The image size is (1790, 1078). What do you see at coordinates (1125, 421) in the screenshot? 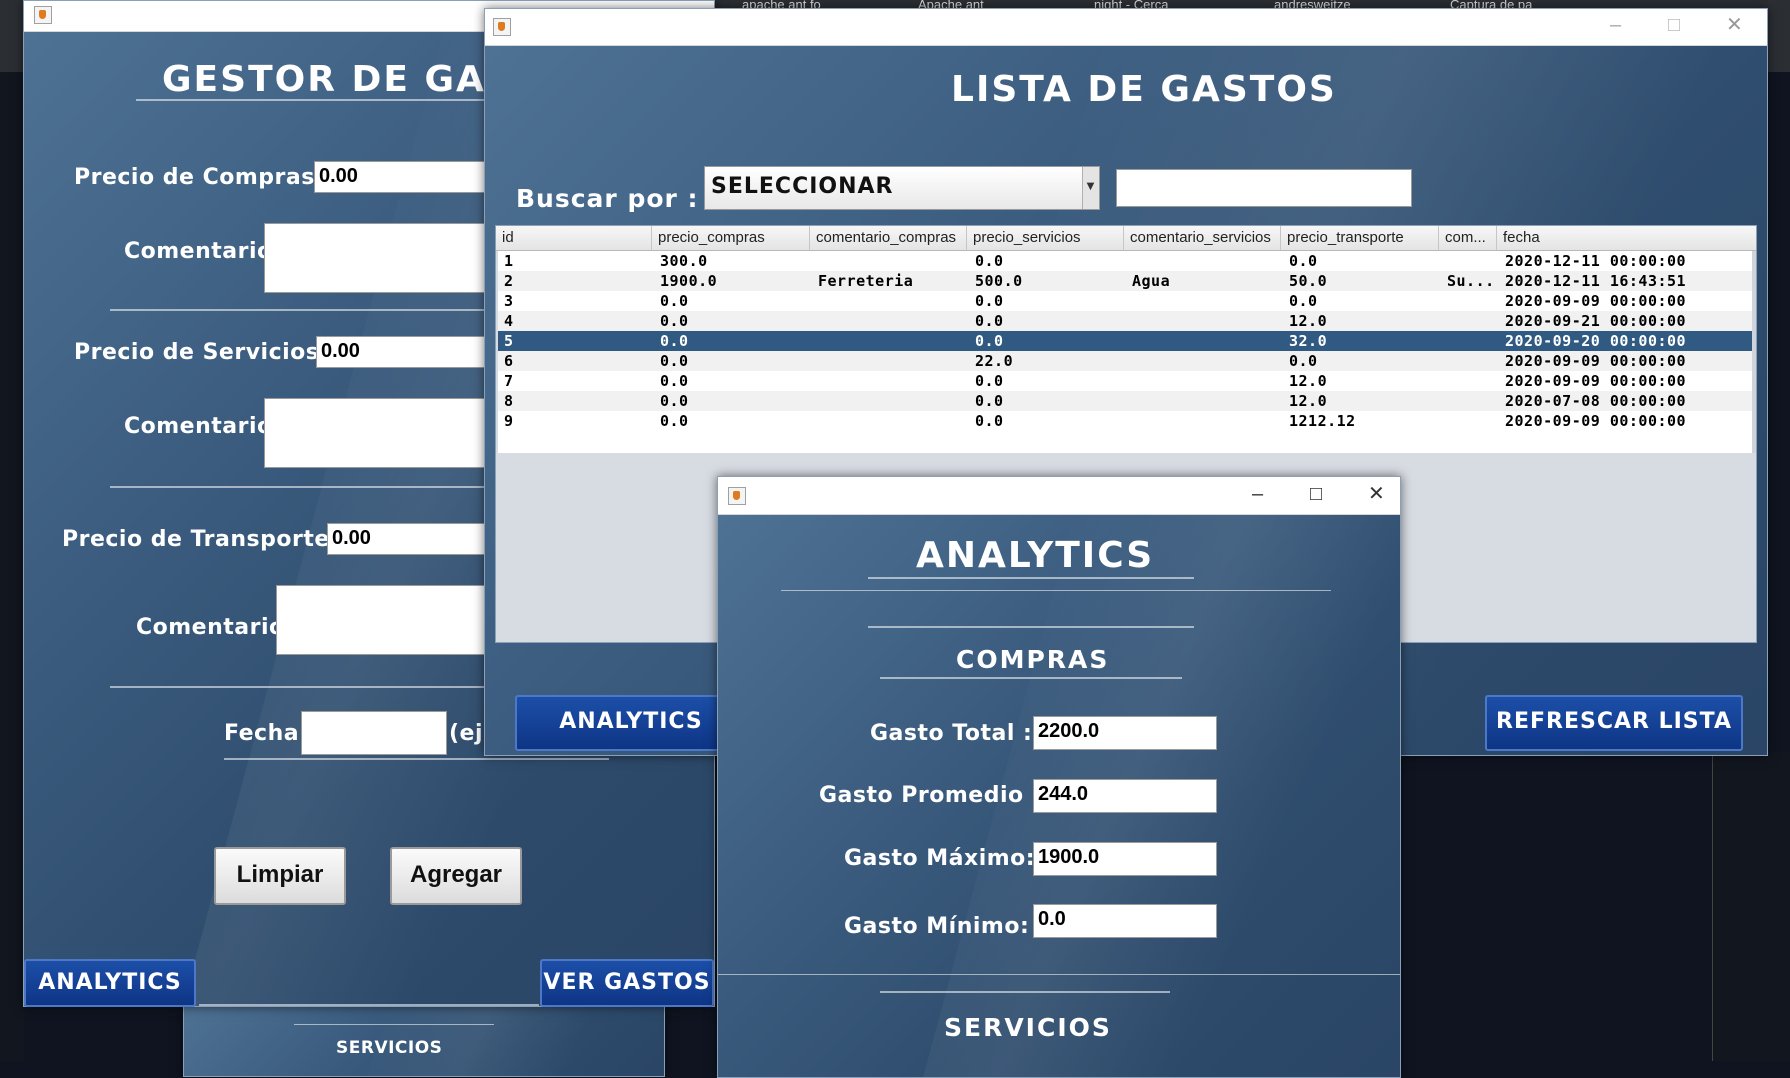
I see `table-row: 9 0.0 0.0 1212.12 2020-09-09 00:00:00` at bounding box center [1125, 421].